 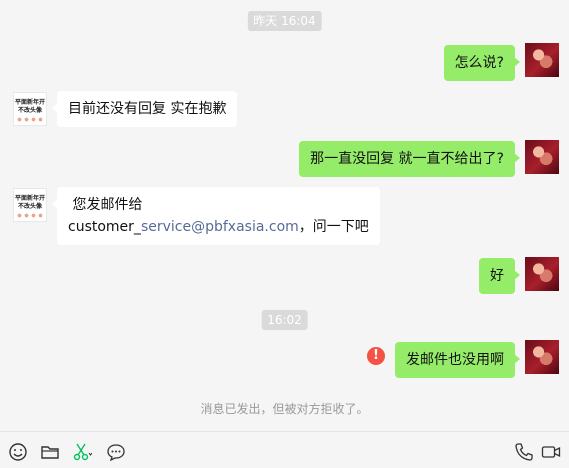 What do you see at coordinates (105, 205) in the screenshot?
I see `message-line: 您发邮件给` at bounding box center [105, 205].